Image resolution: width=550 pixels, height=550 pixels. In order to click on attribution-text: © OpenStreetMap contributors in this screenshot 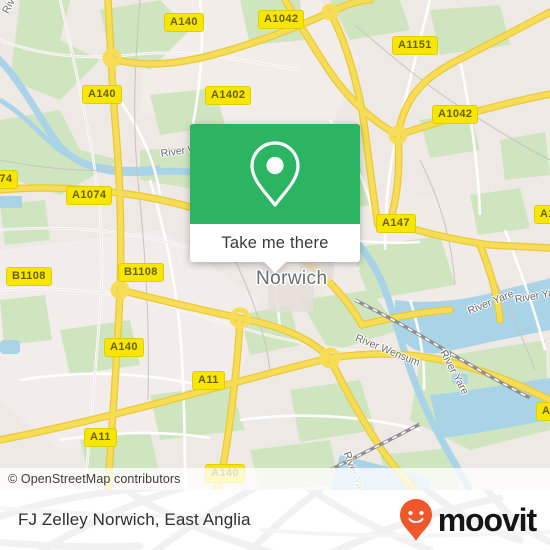, I will do `click(94, 479)`.